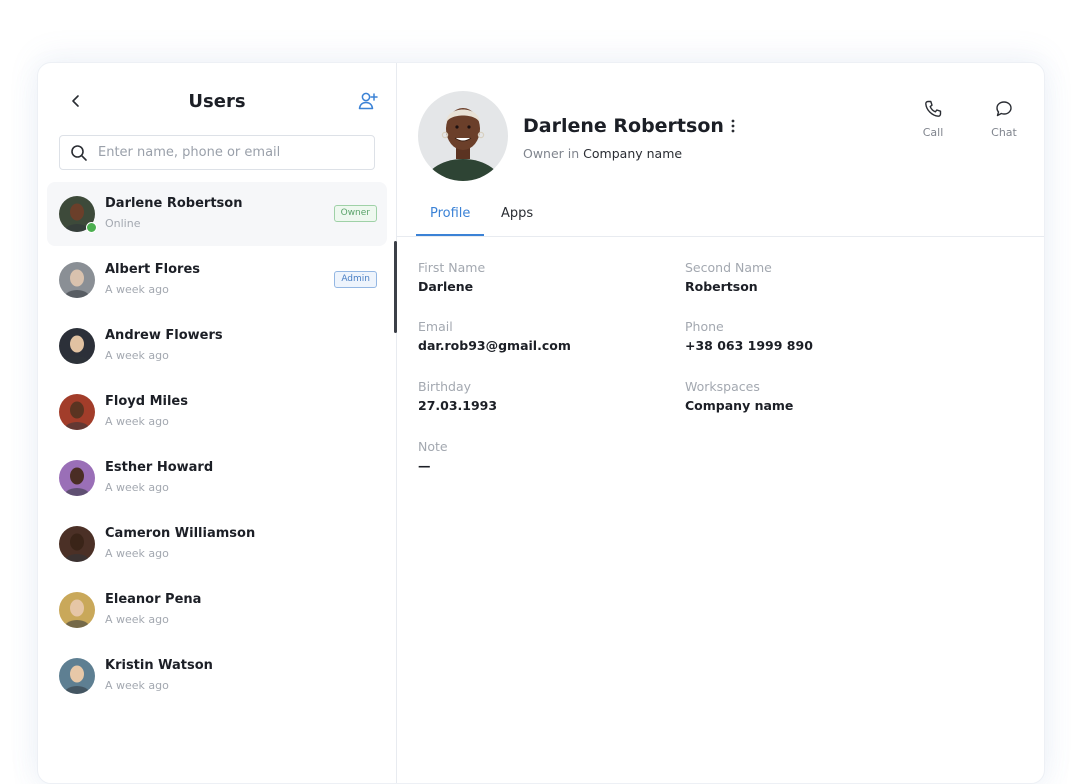 The image size is (1080, 784). I want to click on field-value: Company name, so click(739, 405).